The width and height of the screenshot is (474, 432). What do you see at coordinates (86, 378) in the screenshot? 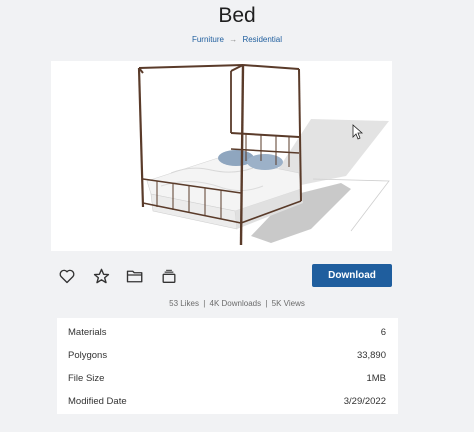
I see `detail-label: File Size` at bounding box center [86, 378].